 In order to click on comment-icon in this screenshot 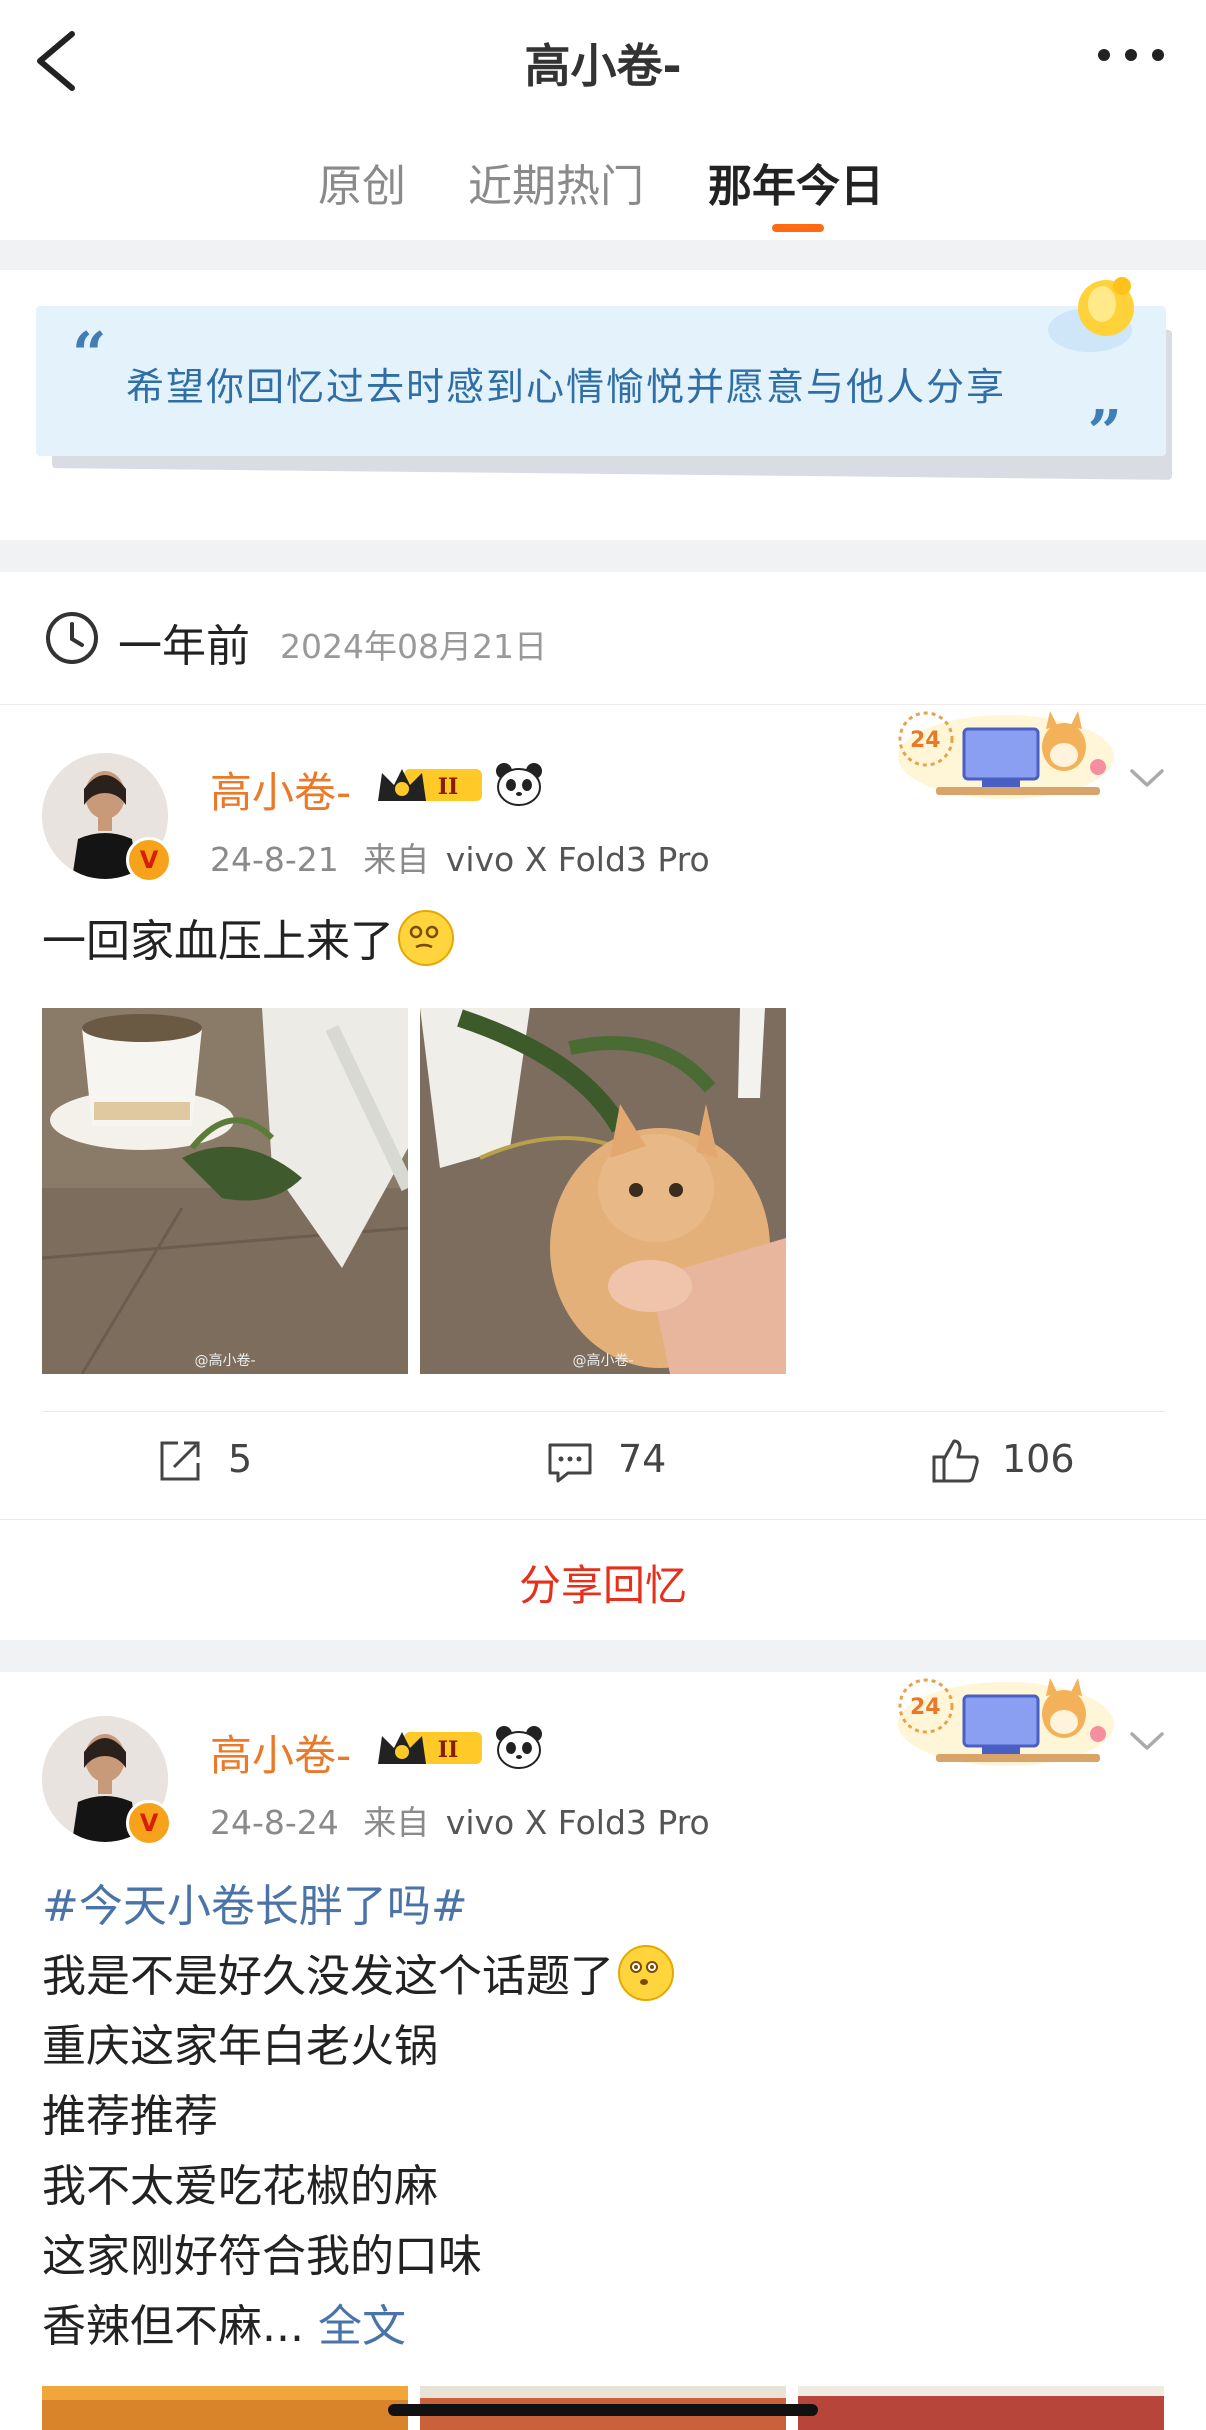, I will do `click(570, 1463)`.